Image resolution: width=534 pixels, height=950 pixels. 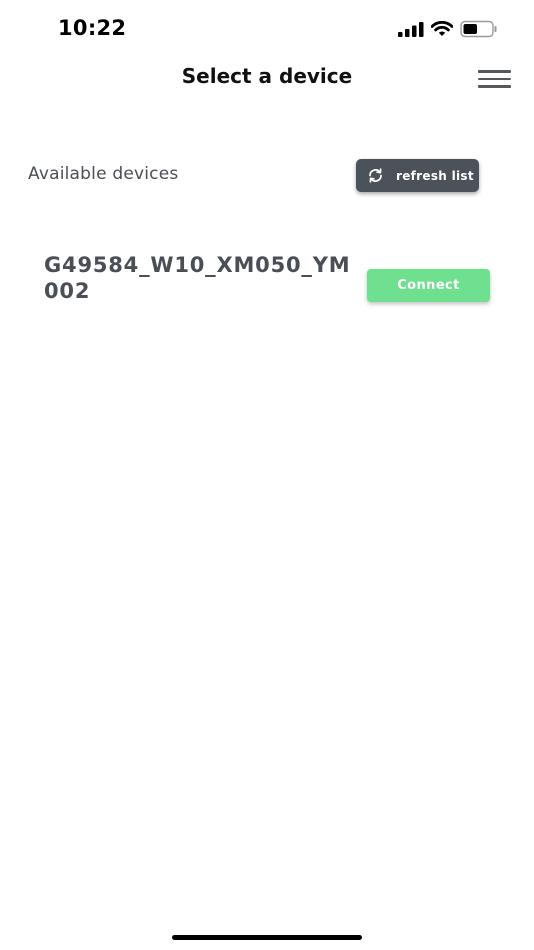 What do you see at coordinates (92, 28) in the screenshot?
I see `status-bar-time: 10:22` at bounding box center [92, 28].